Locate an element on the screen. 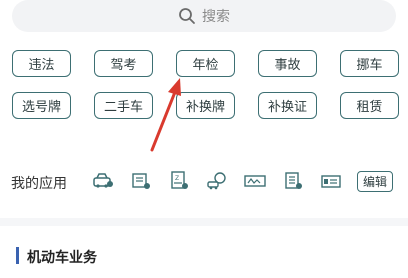  checklist-icon is located at coordinates (293, 181).